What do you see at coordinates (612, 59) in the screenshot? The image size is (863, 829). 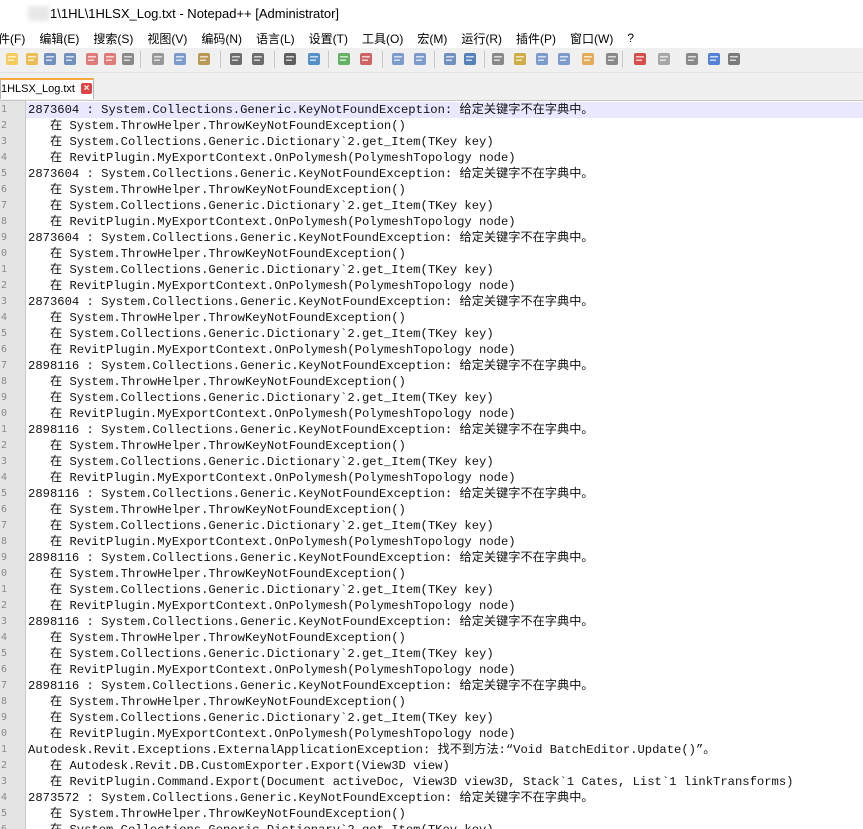 I see `monitor-icon` at bounding box center [612, 59].